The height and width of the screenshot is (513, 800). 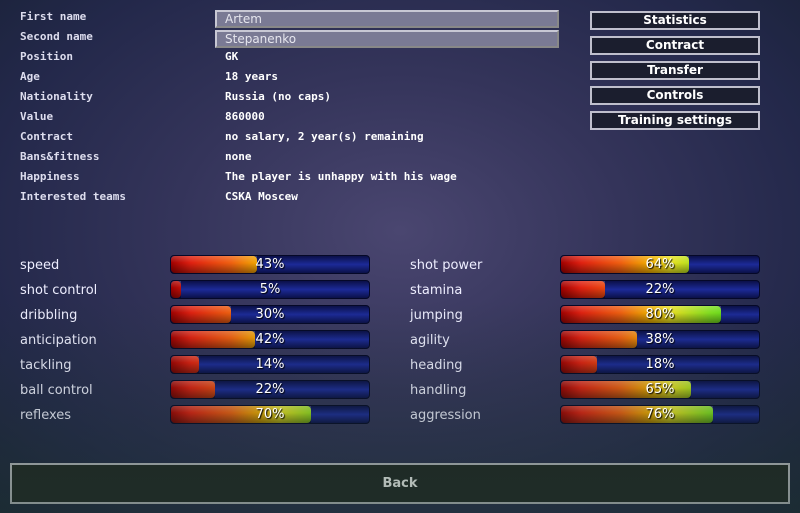 What do you see at coordinates (675, 95) in the screenshot?
I see `button-controls: Controls` at bounding box center [675, 95].